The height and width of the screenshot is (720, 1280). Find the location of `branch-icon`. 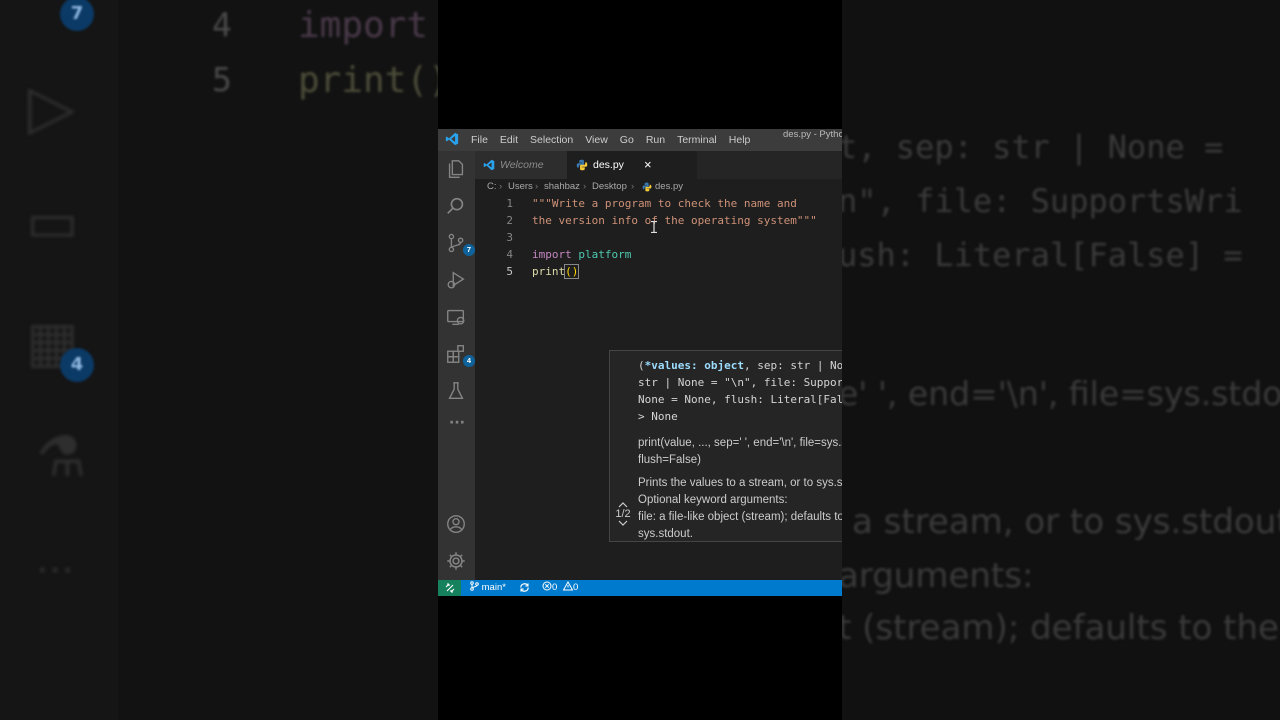

branch-icon is located at coordinates (474, 586).